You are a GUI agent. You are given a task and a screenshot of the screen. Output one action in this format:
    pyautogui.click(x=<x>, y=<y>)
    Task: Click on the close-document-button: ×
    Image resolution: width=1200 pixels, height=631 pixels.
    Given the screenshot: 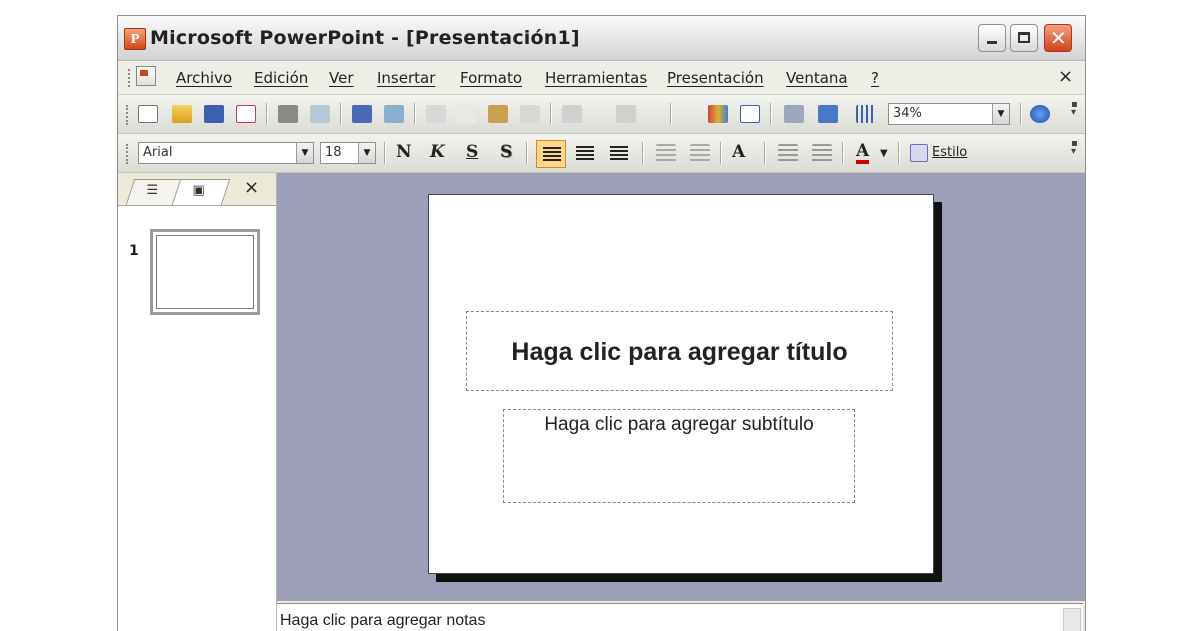 What is the action you would take?
    pyautogui.click(x=1065, y=76)
    